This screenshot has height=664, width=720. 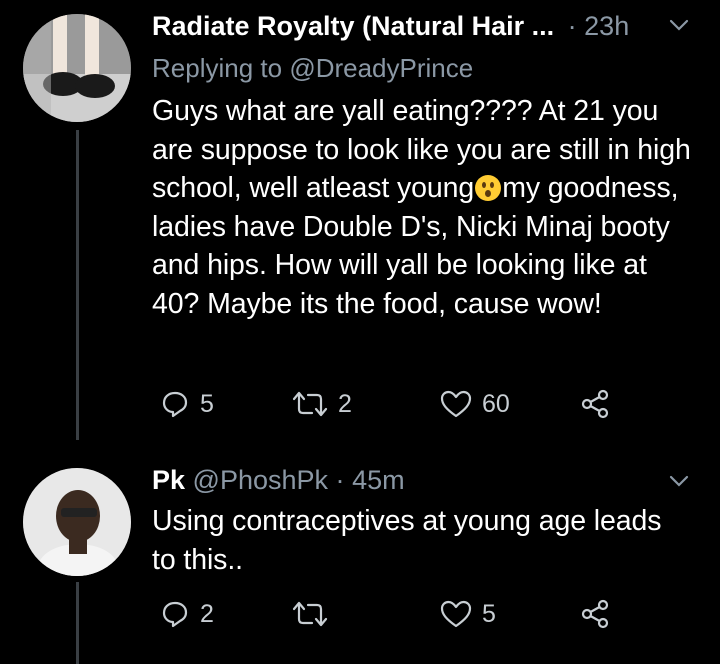 I want to click on action-bar: 5 2 60, so click(x=402, y=404).